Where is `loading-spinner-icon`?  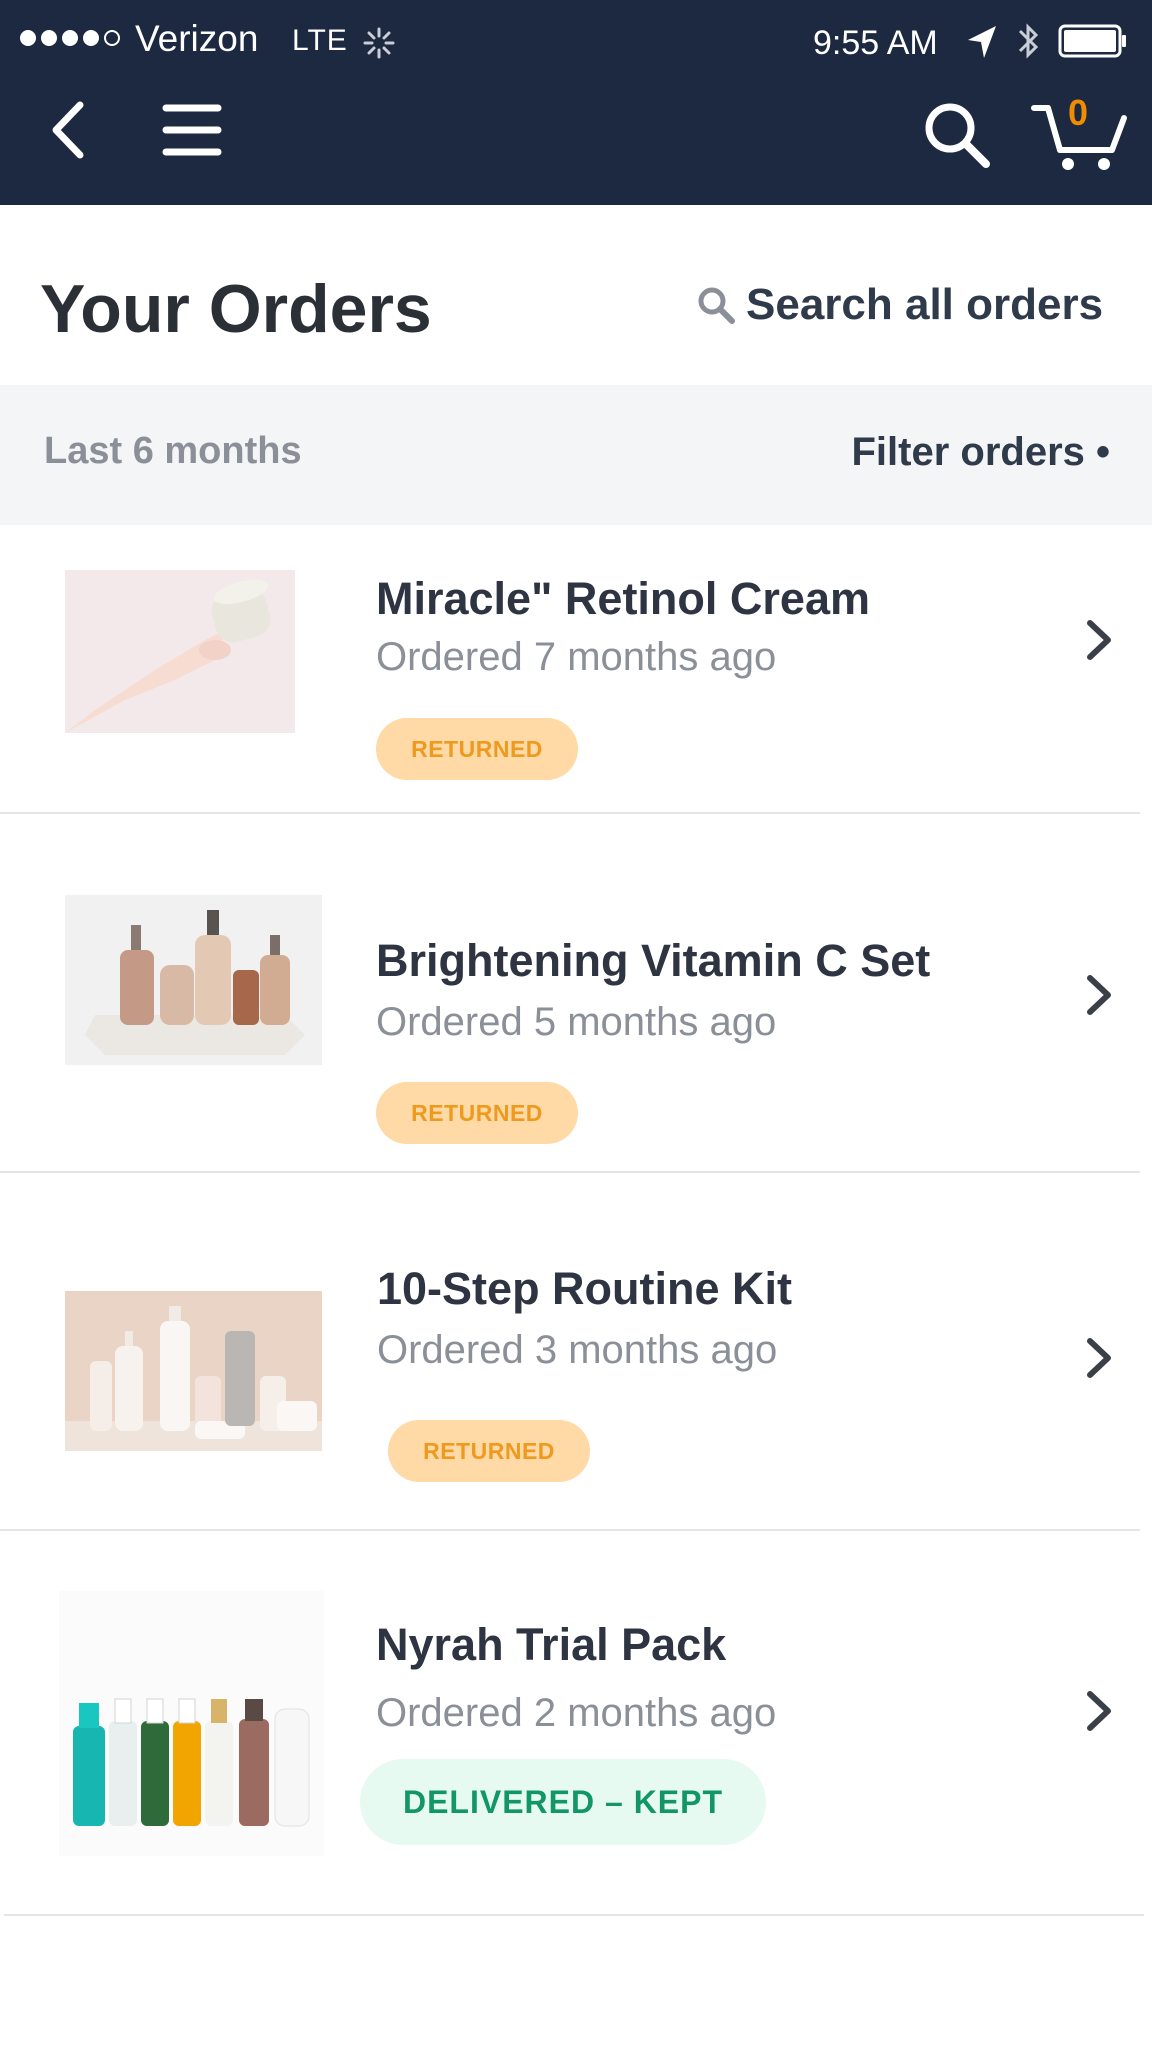
loading-spinner-icon is located at coordinates (379, 43).